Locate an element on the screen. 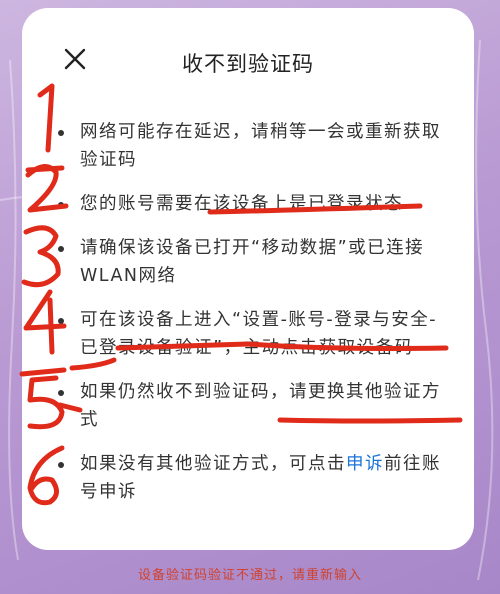 The image size is (500, 594). help-item-3: 请确保该设备已打开“移动数据”或已连接WLAN网络 is located at coordinates (251, 262).